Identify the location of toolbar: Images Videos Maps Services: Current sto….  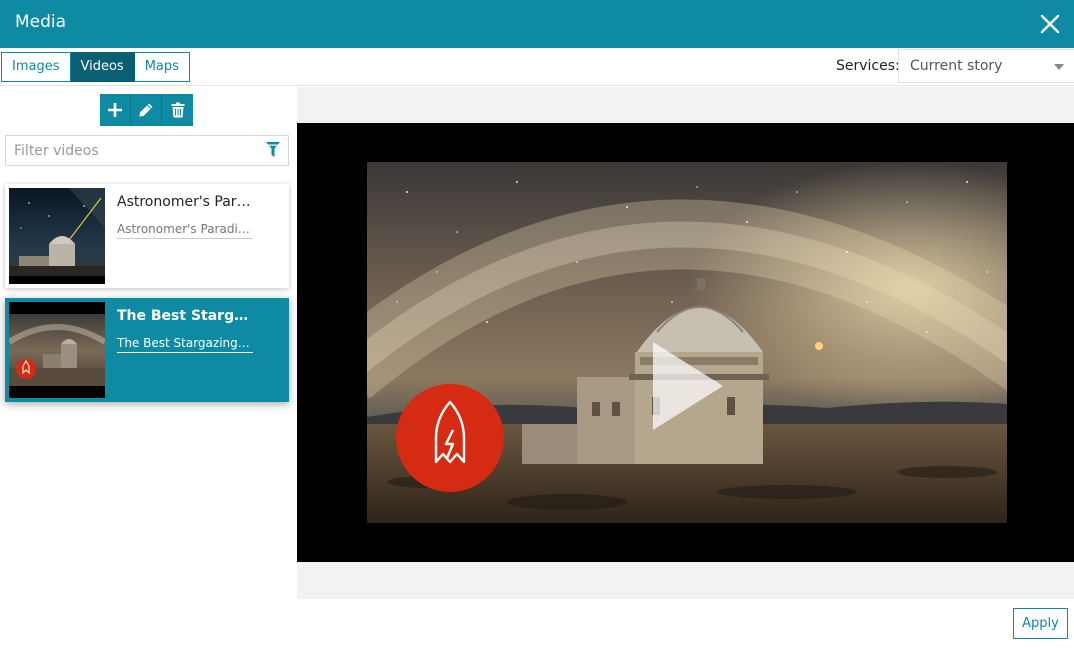
(537, 67).